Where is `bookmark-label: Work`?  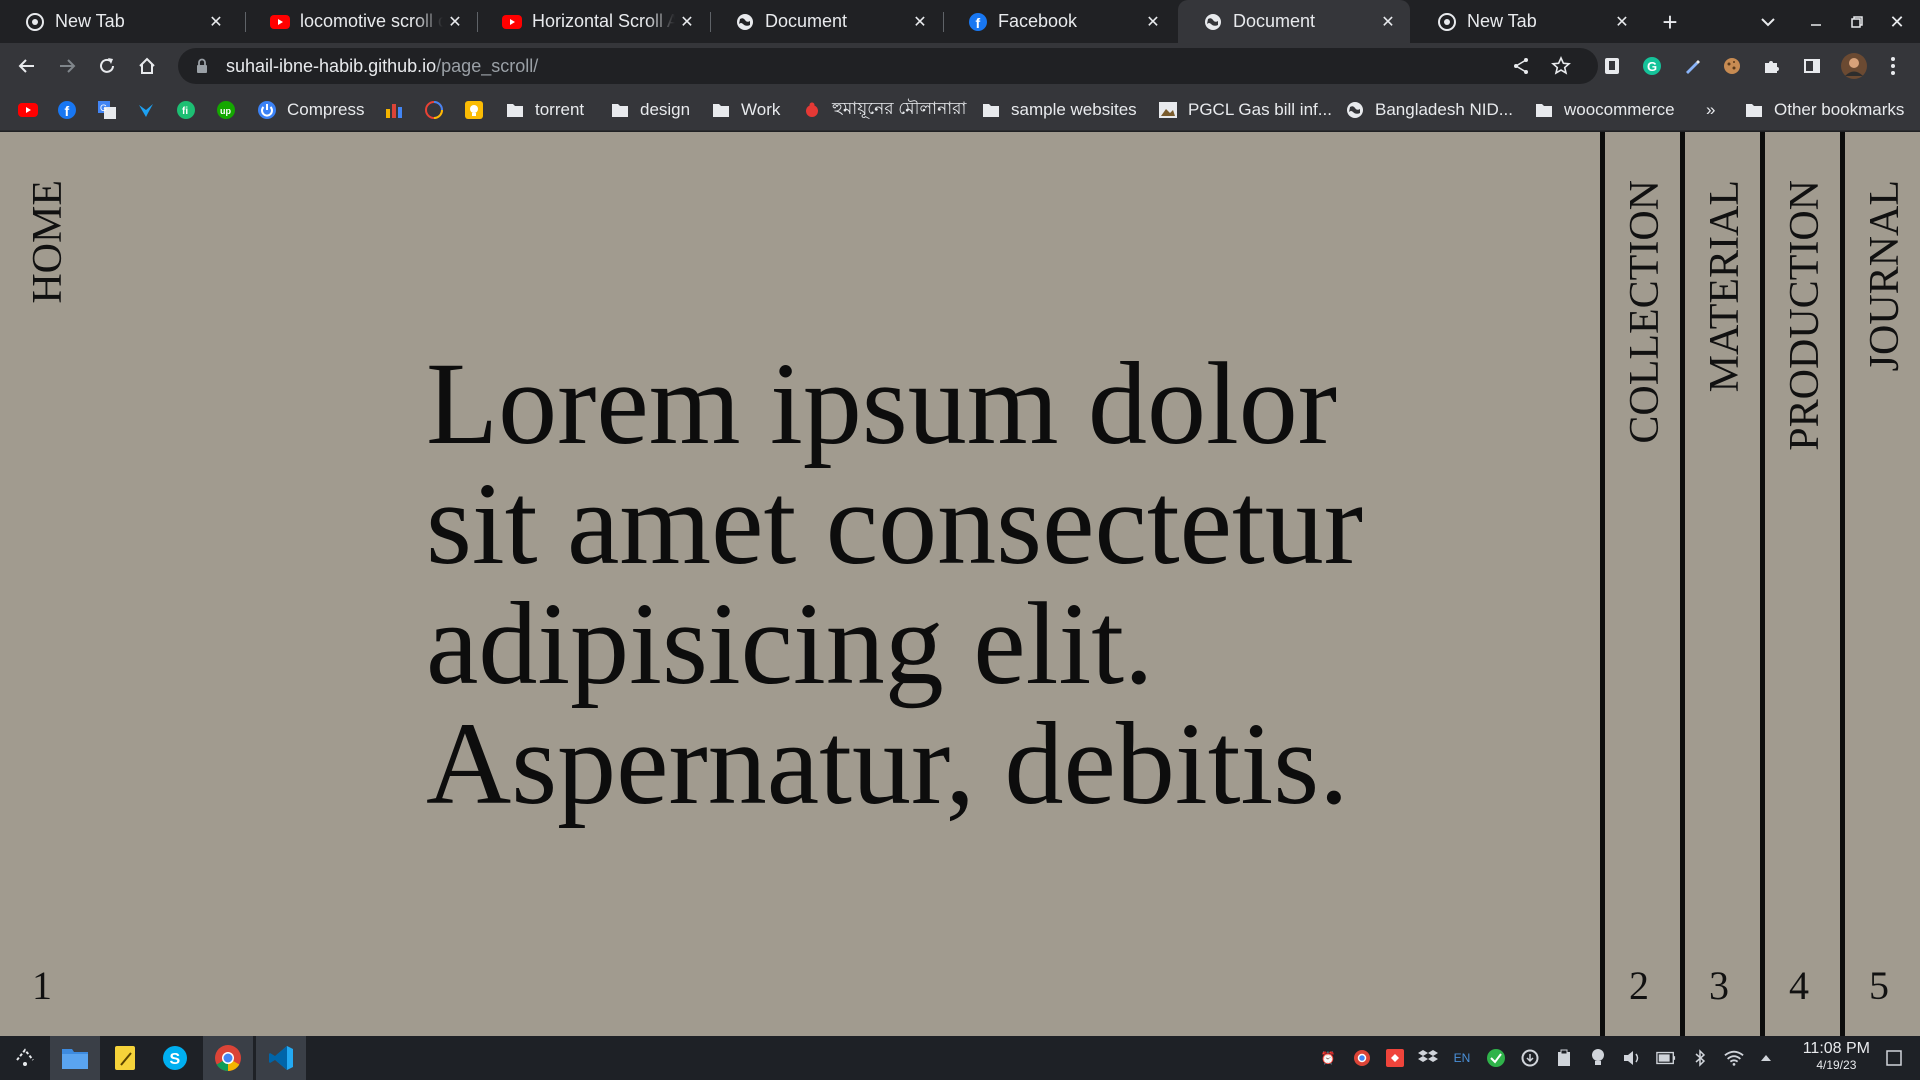 bookmark-label: Work is located at coordinates (761, 109).